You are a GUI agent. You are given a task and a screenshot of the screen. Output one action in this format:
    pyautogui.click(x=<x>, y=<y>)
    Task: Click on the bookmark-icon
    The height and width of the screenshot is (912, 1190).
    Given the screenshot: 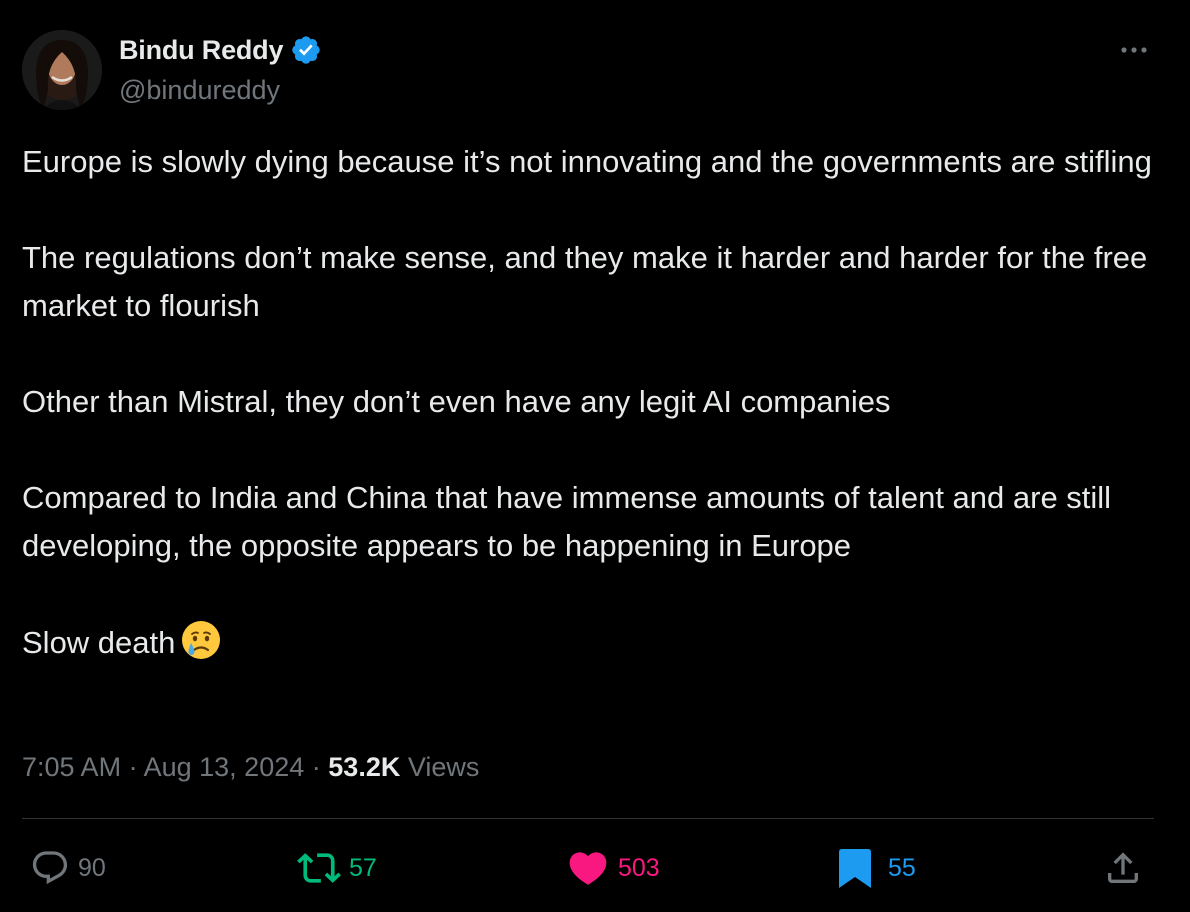 What is the action you would take?
    pyautogui.click(x=855, y=868)
    